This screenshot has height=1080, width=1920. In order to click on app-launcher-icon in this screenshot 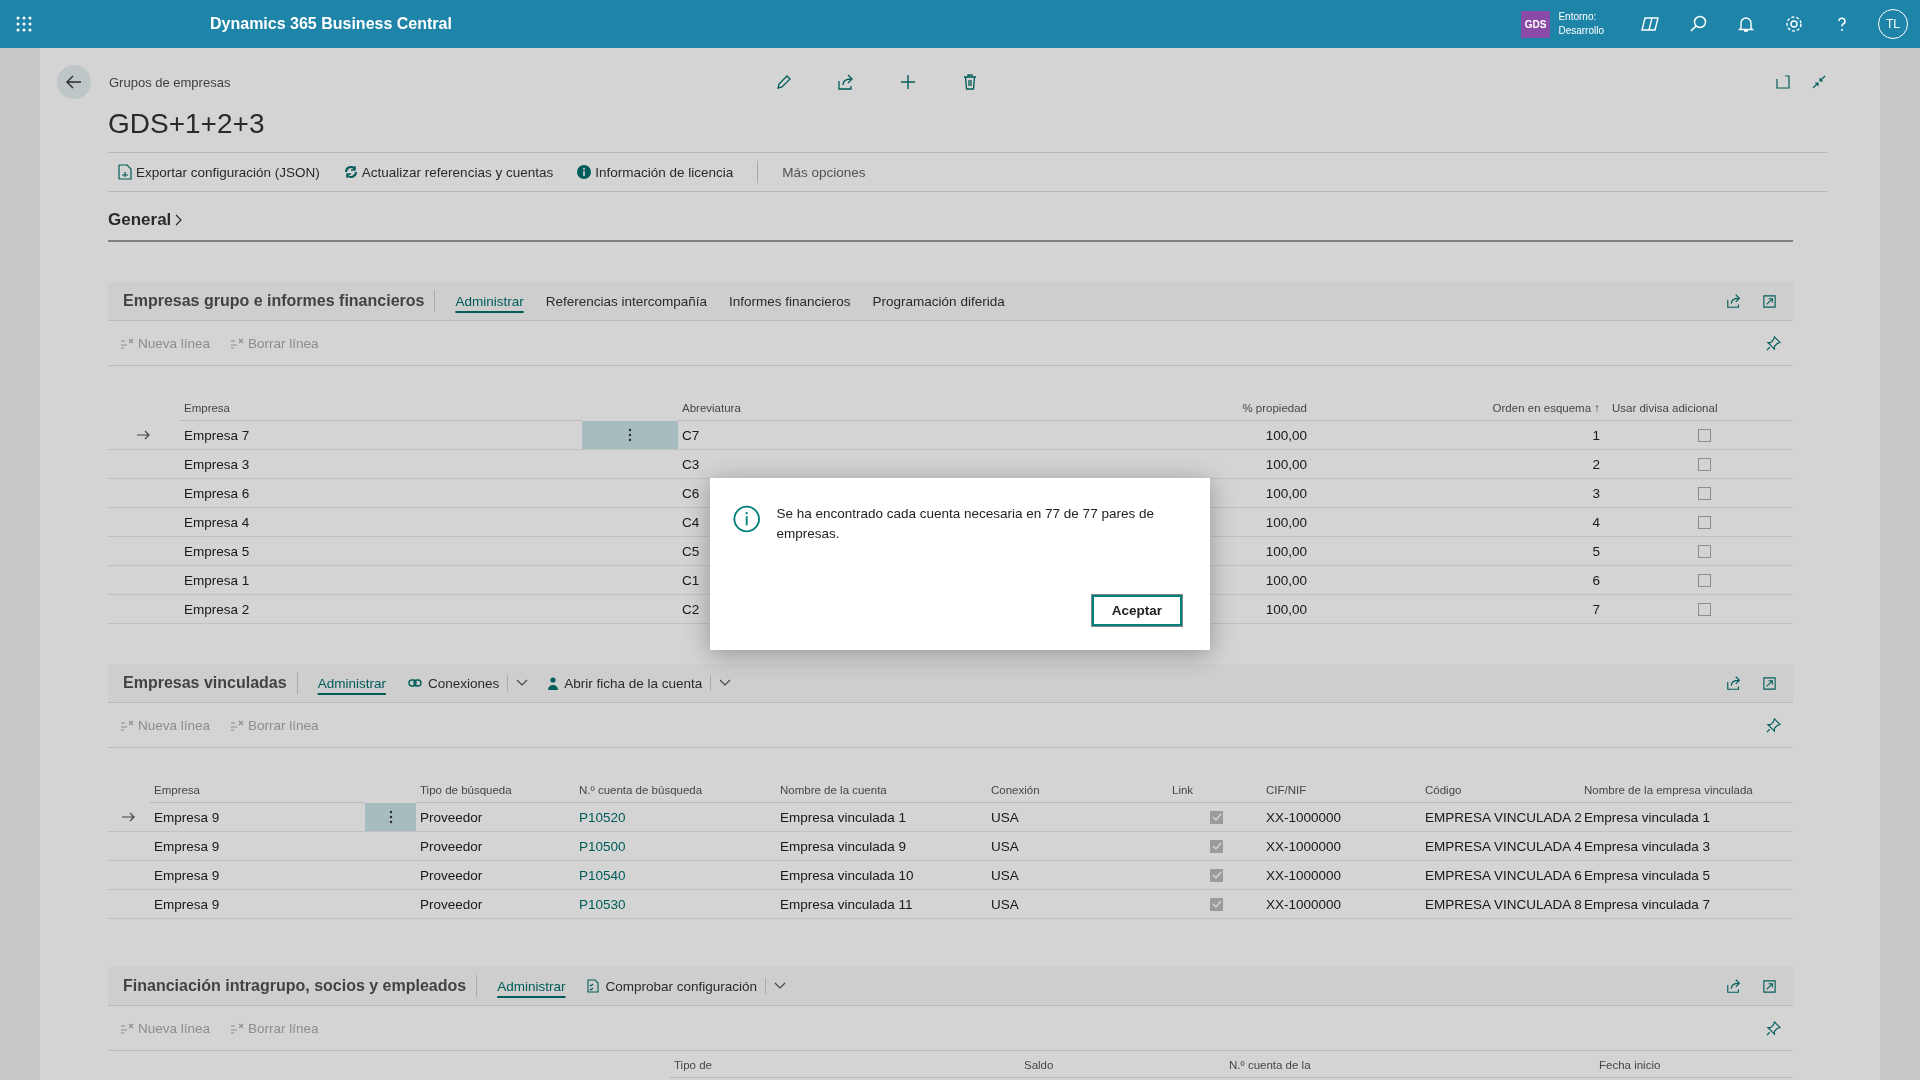, I will do `click(24, 24)`.